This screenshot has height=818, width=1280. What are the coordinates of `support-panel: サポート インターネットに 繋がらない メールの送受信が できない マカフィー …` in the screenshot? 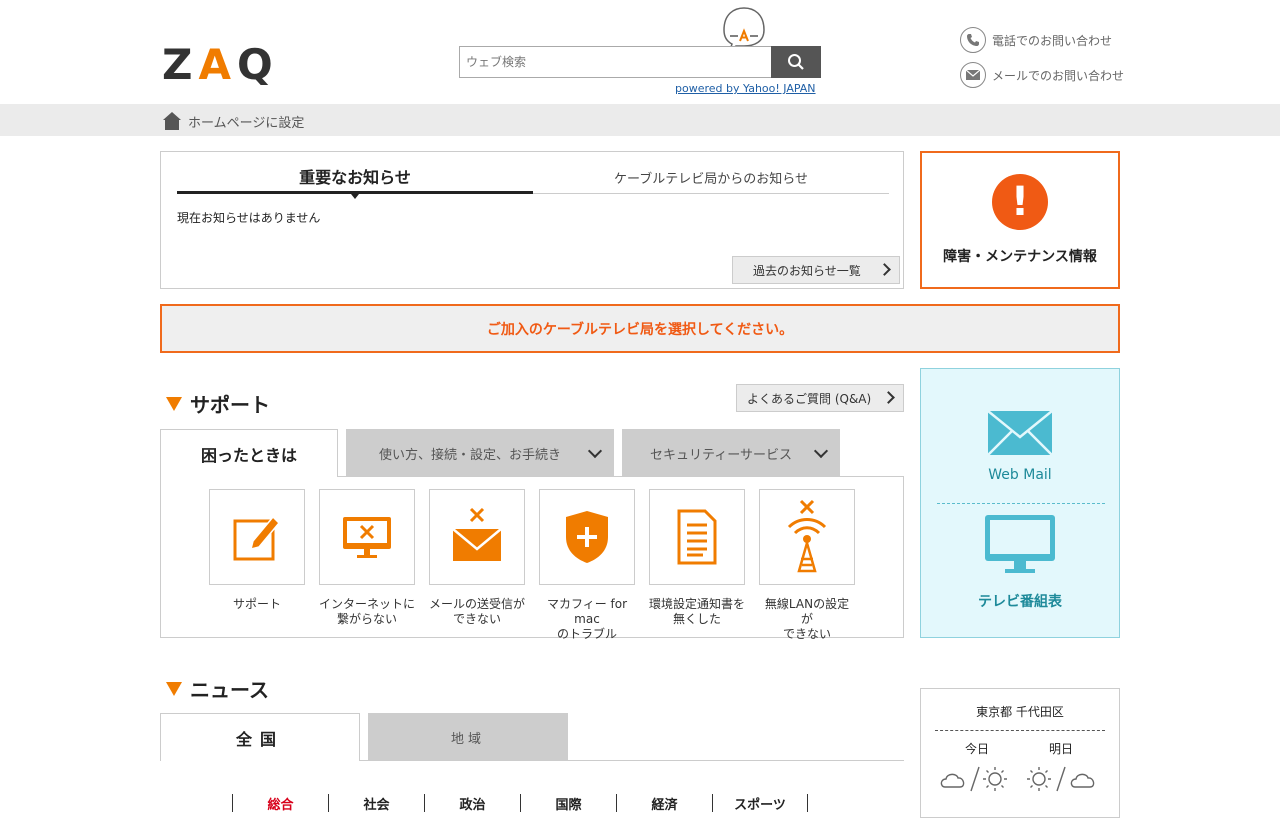 It's located at (532, 558).